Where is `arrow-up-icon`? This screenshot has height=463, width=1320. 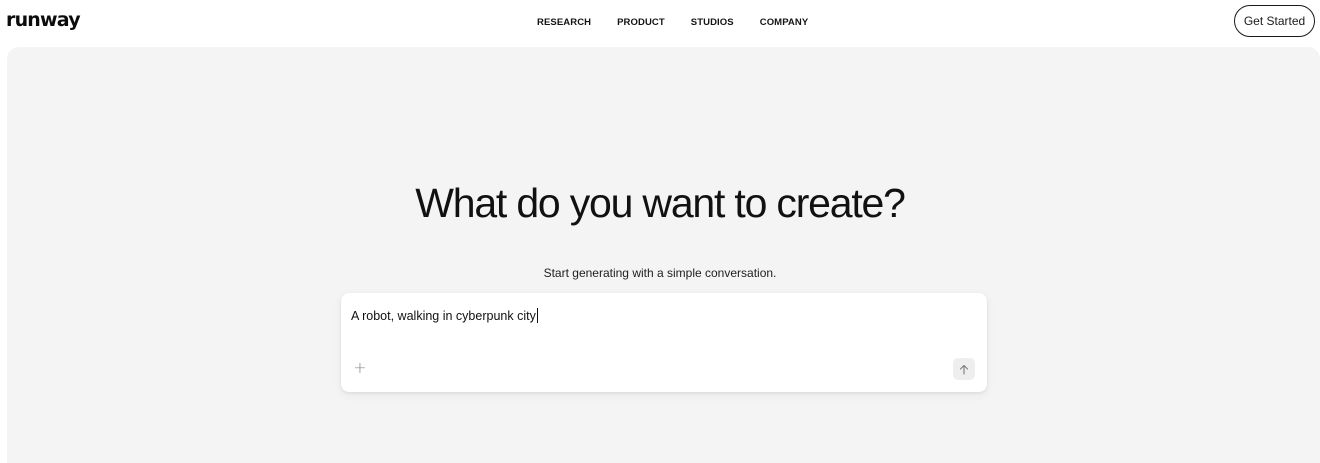 arrow-up-icon is located at coordinates (964, 369).